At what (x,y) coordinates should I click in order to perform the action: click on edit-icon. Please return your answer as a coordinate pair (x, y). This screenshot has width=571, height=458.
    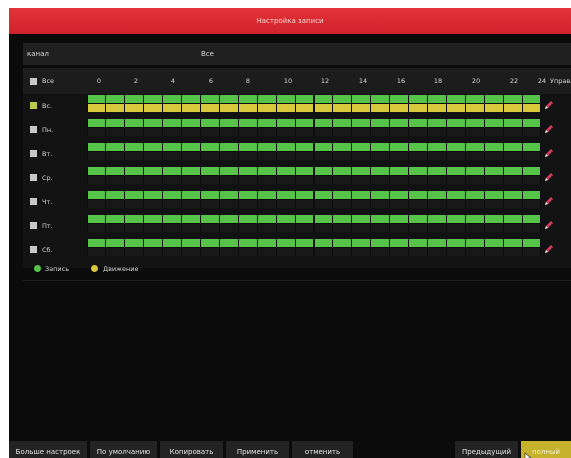
    Looking at the image, I should click on (549, 225).